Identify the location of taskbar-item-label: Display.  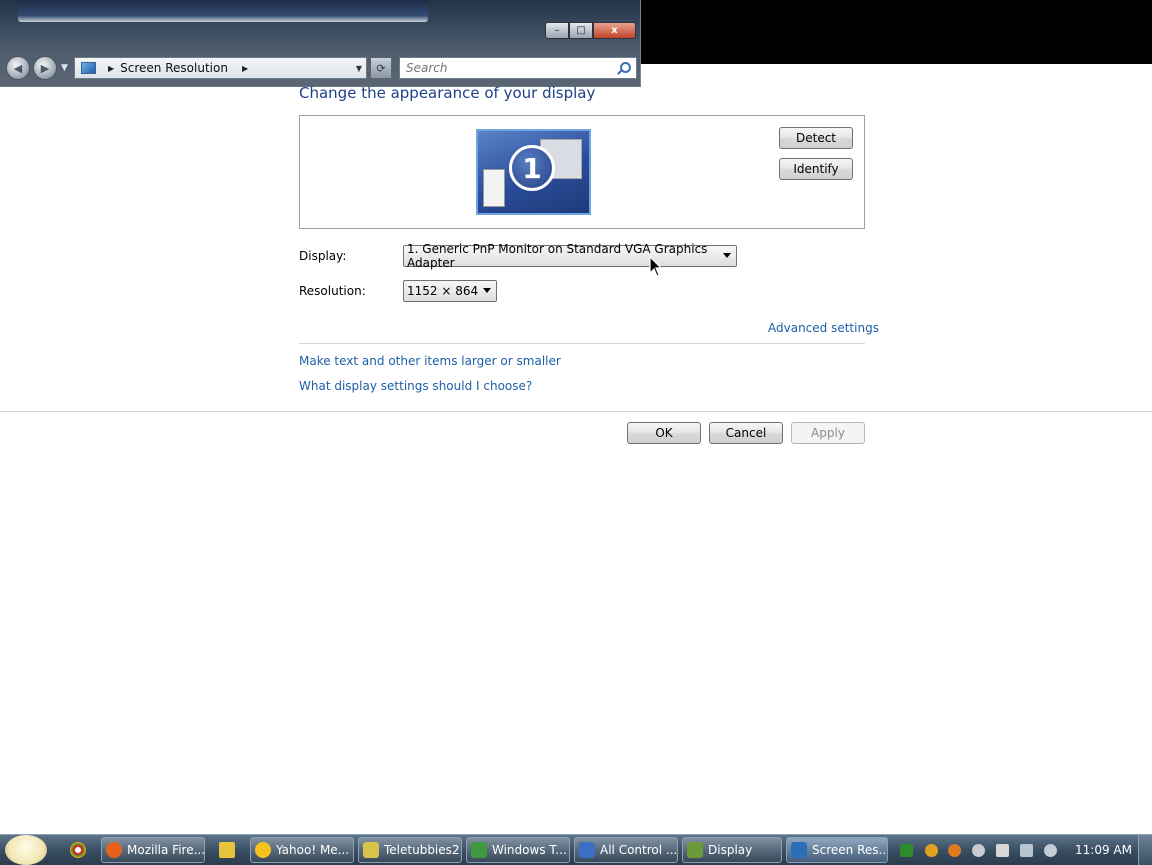
(730, 850).